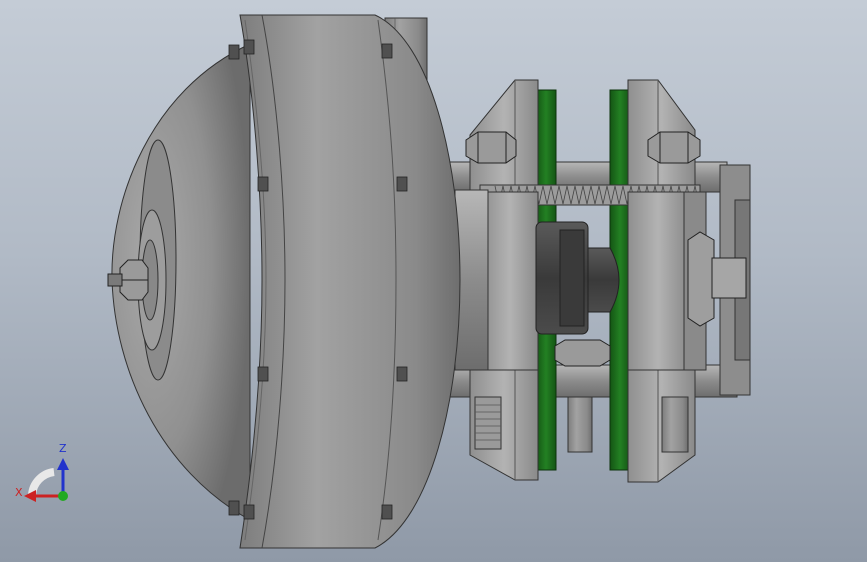  What do you see at coordinates (46, 480) in the screenshot?
I see `triad-graphic` at bounding box center [46, 480].